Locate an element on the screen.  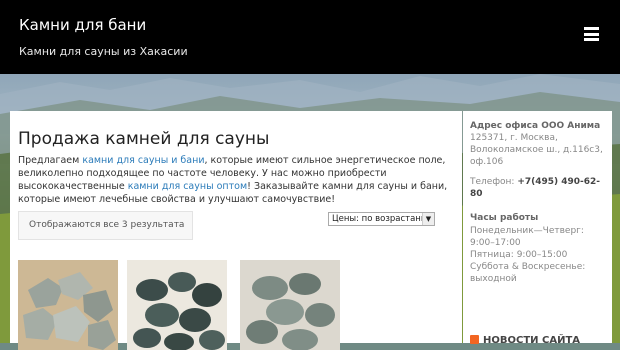
site-description: Камни для сауны из Хакасии is located at coordinates (103, 51).